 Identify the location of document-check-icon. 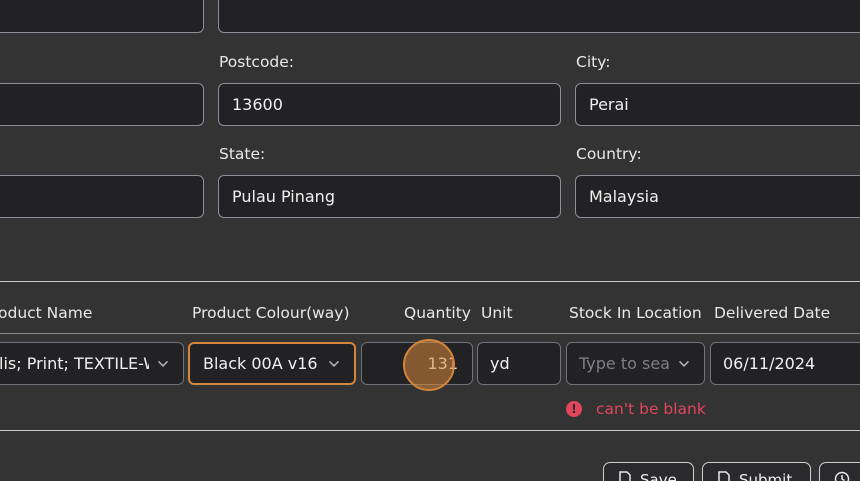
(724, 476).